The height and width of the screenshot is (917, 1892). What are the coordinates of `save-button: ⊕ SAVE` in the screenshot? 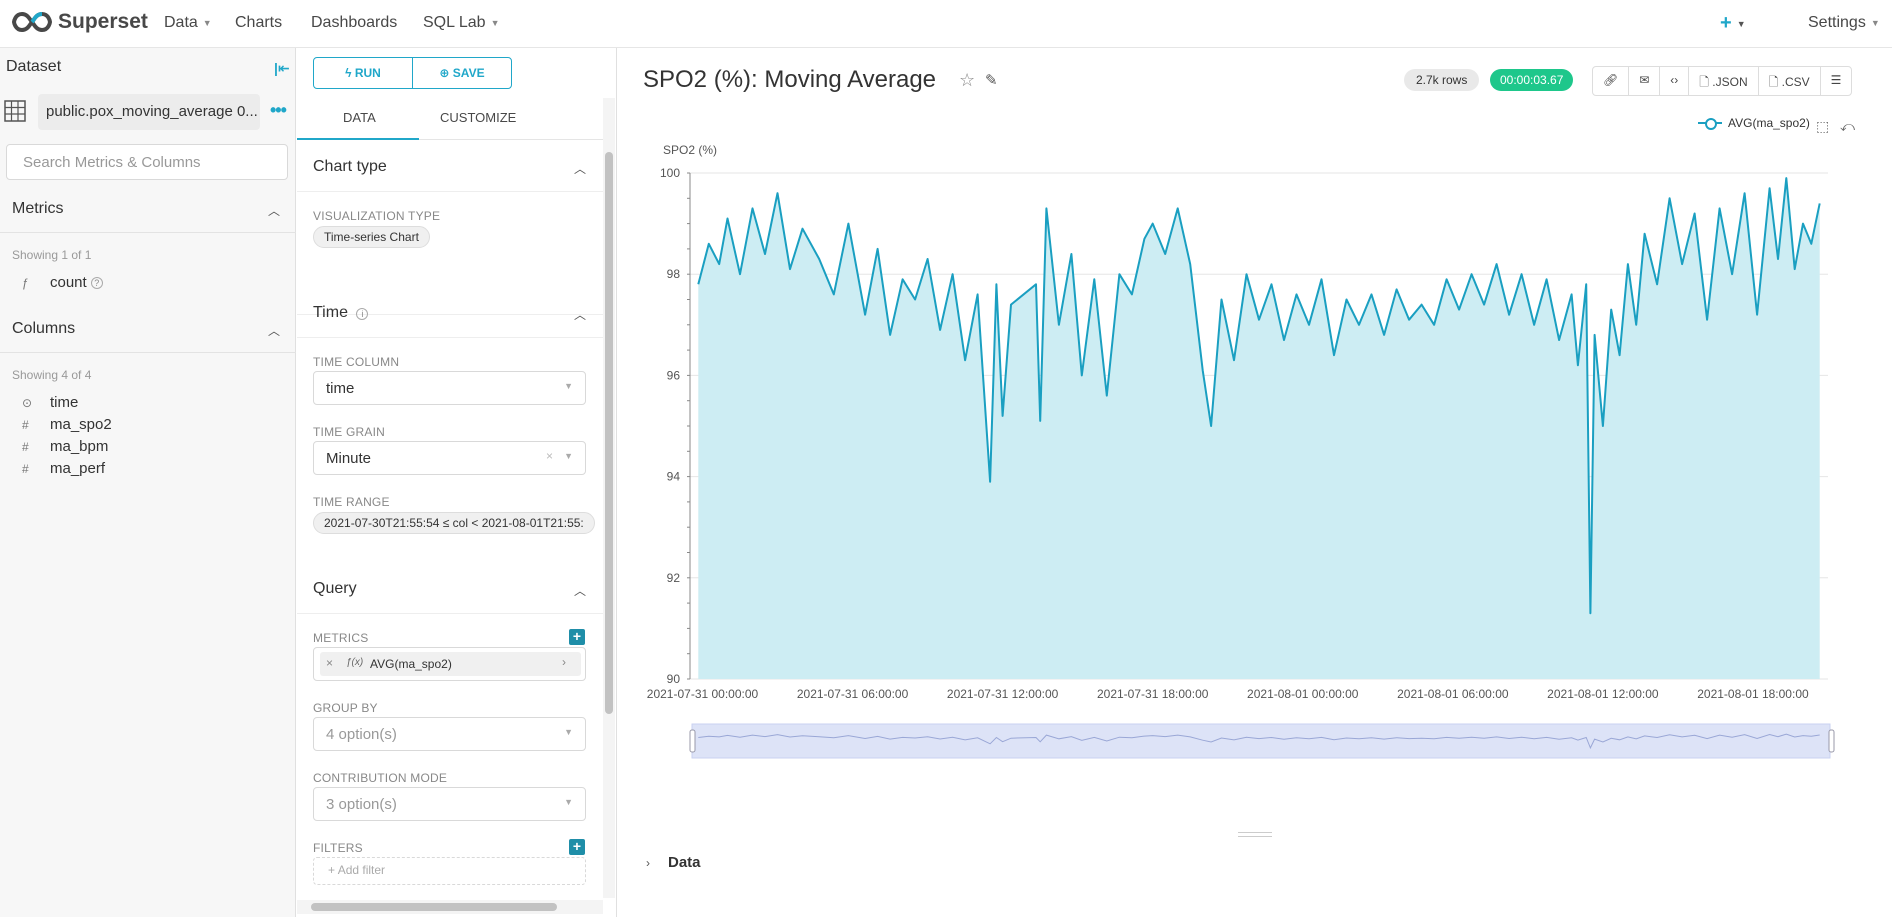 It's located at (462, 73).